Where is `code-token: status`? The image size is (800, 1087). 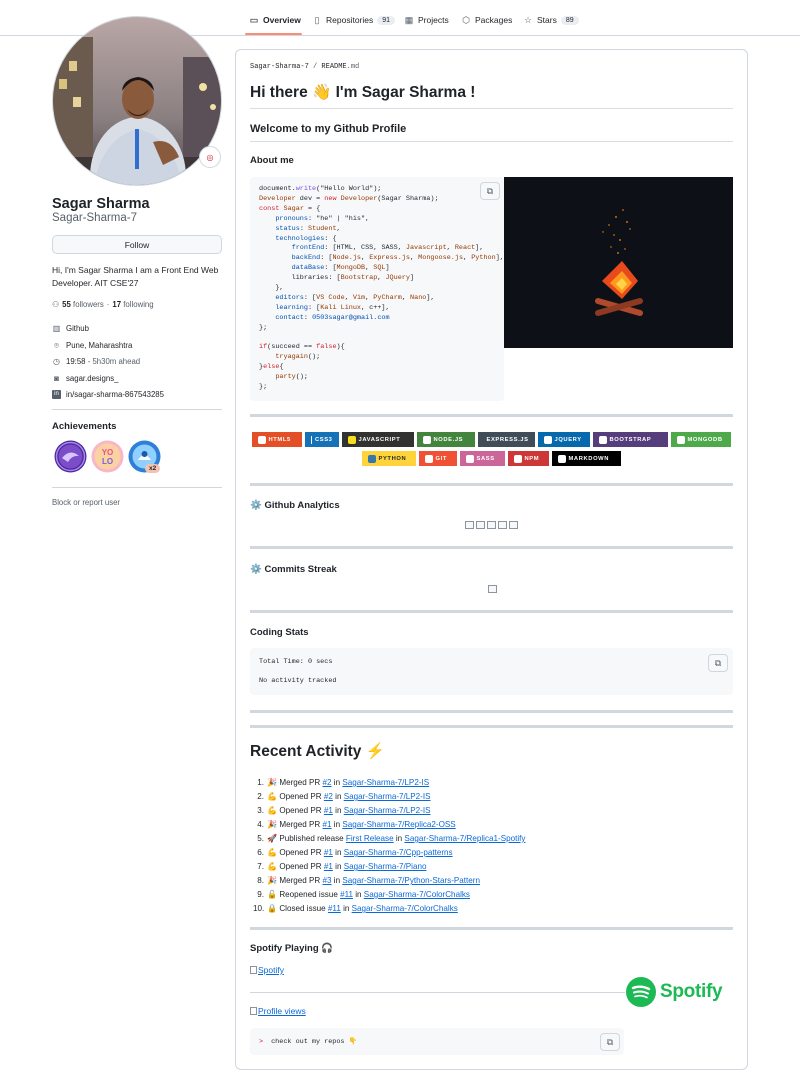
code-token: status is located at coordinates (287, 228).